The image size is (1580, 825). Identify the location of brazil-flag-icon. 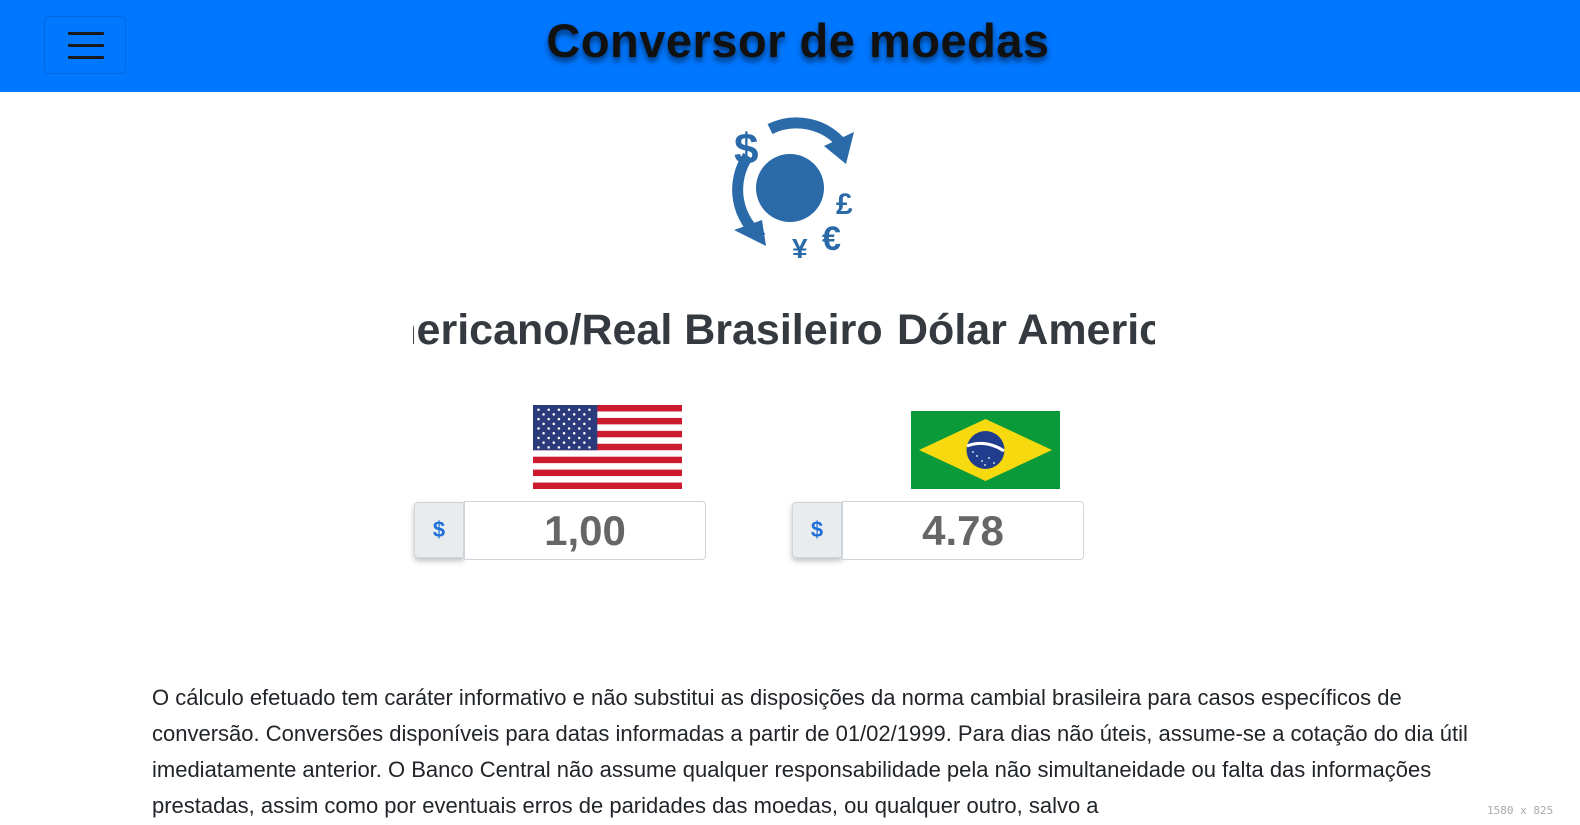
(985, 450).